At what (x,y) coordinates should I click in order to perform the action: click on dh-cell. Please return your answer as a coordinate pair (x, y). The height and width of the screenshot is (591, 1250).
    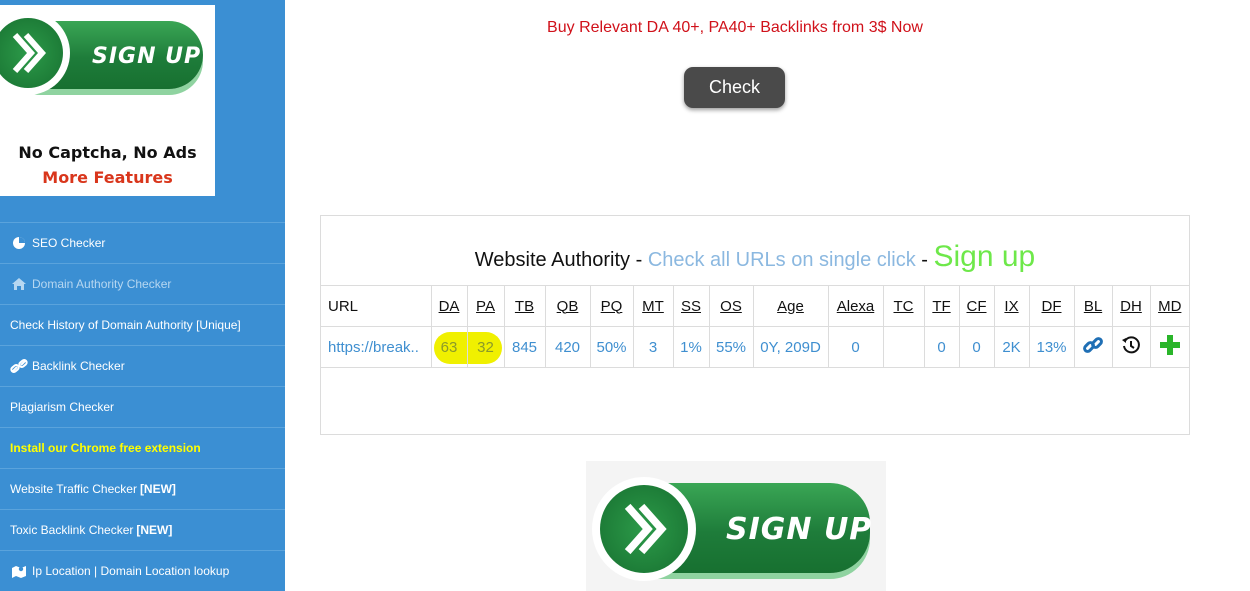
    Looking at the image, I should click on (1130, 347).